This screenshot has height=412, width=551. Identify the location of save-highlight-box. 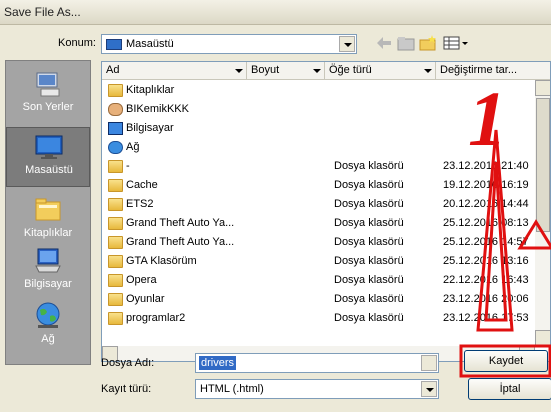
(505, 361).